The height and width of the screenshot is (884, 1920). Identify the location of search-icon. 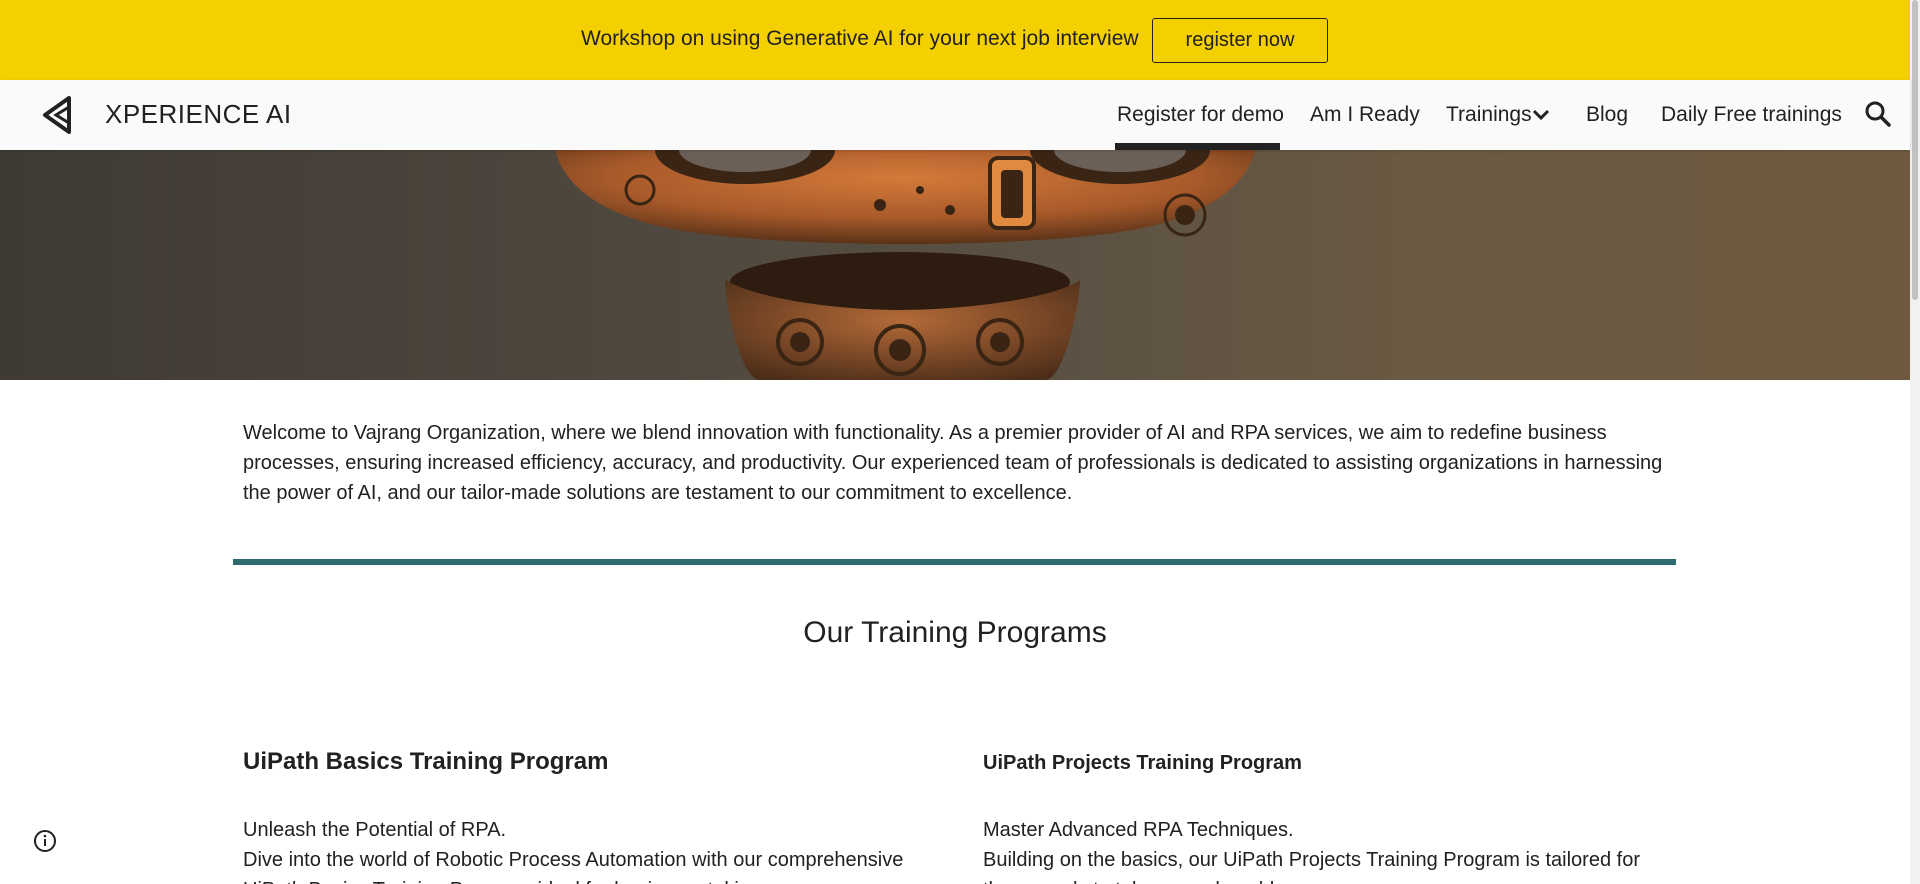
(1878, 114).